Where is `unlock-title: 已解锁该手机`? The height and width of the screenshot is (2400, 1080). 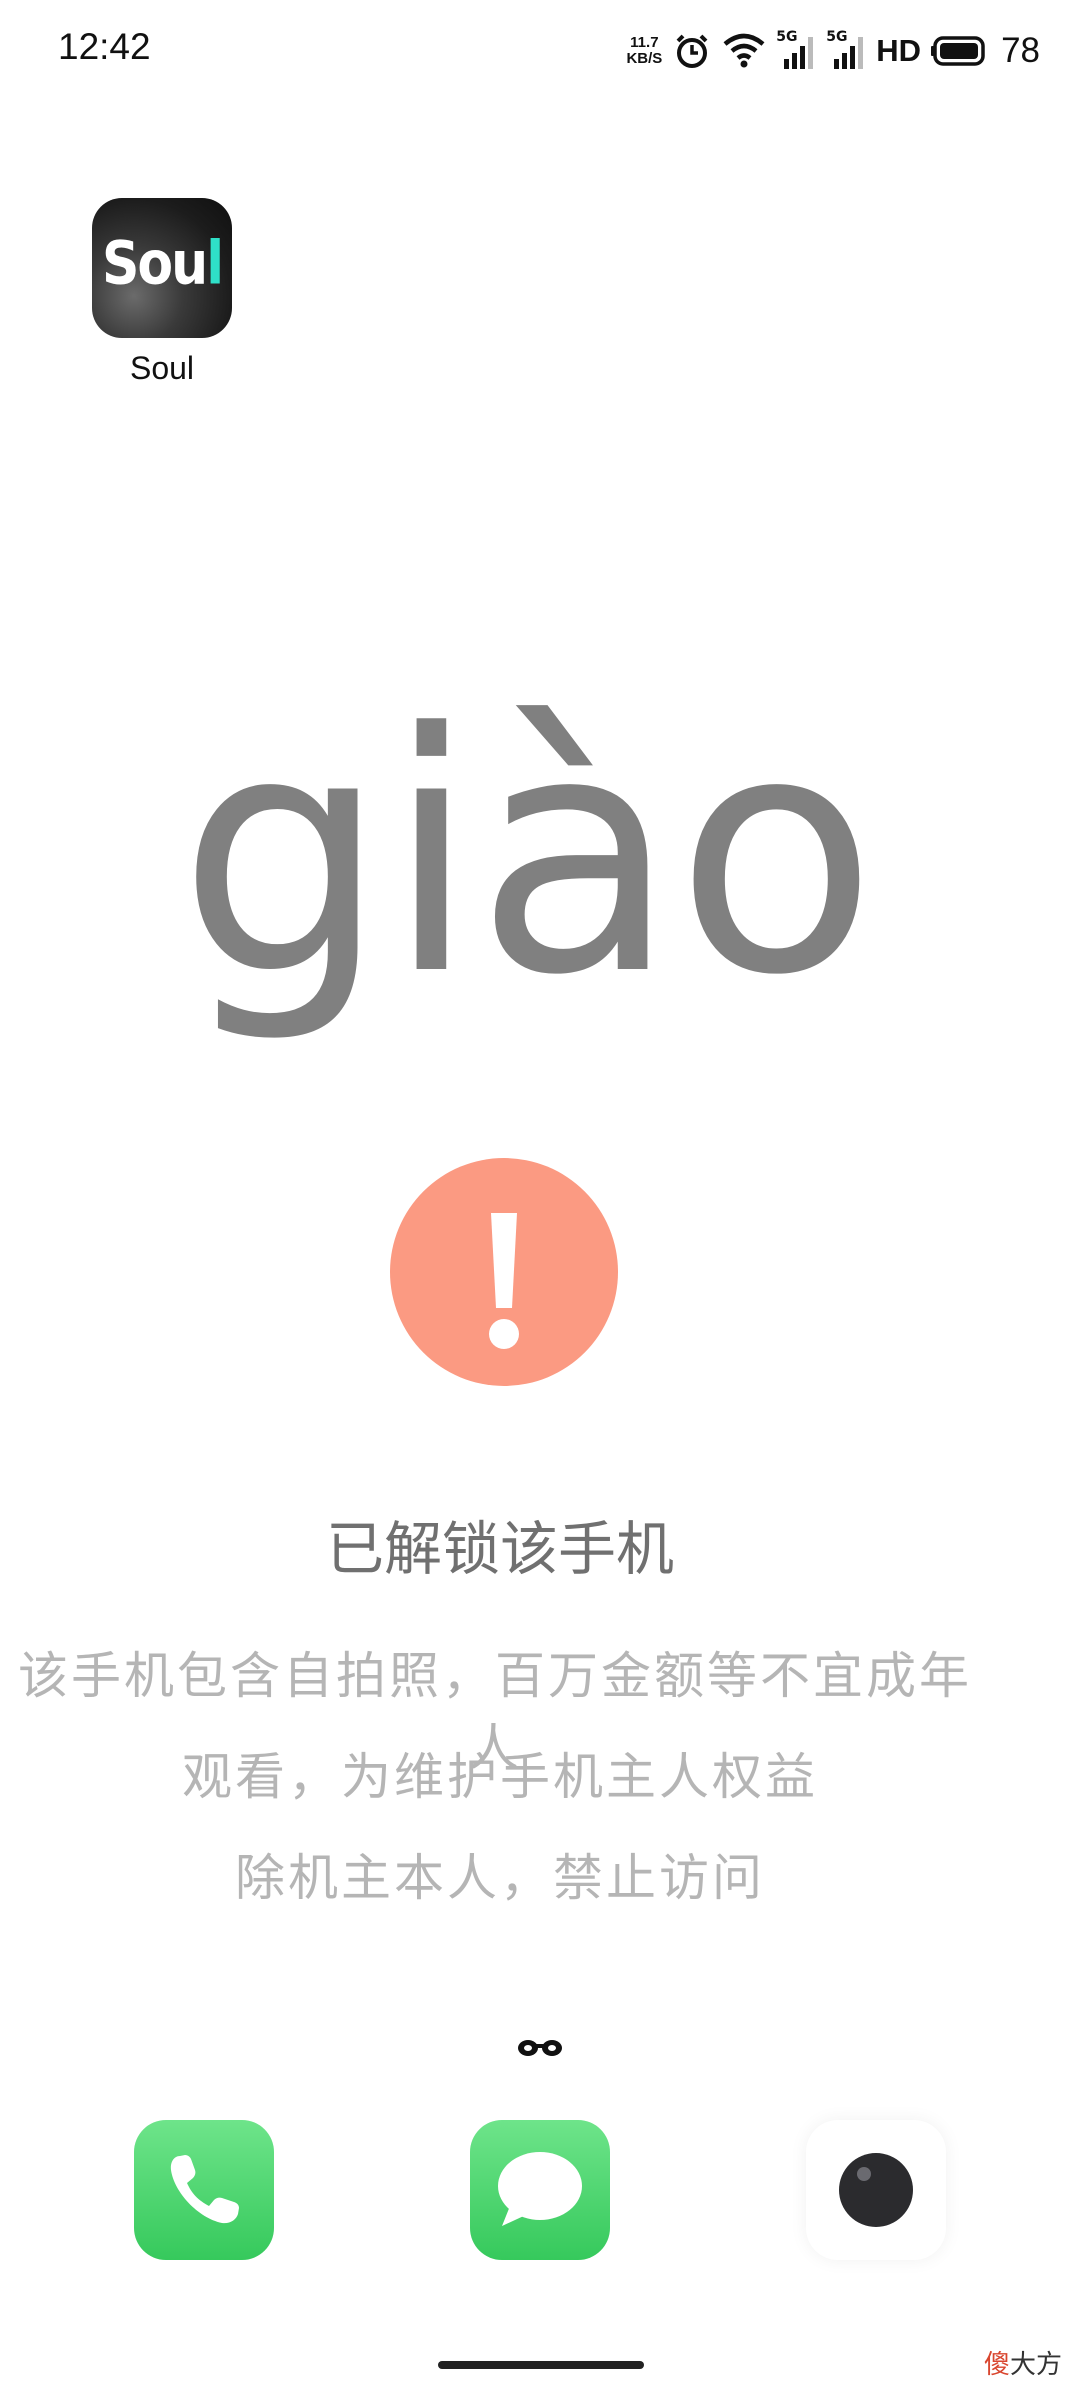
unlock-title: 已解锁该手机 is located at coordinates (499, 1549).